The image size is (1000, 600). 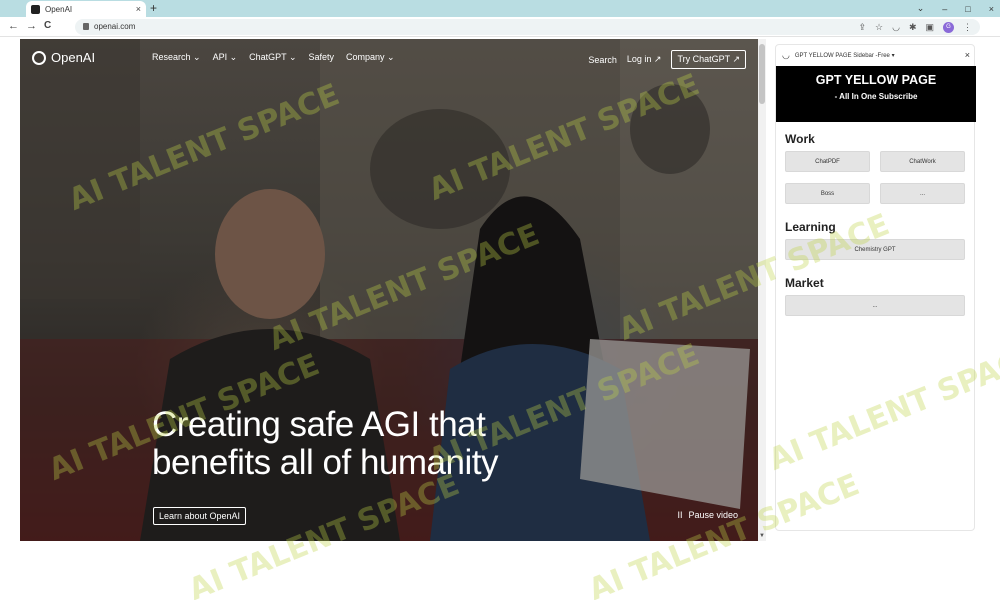 What do you see at coordinates (39, 57) in the screenshot?
I see `openai-logo-icon` at bounding box center [39, 57].